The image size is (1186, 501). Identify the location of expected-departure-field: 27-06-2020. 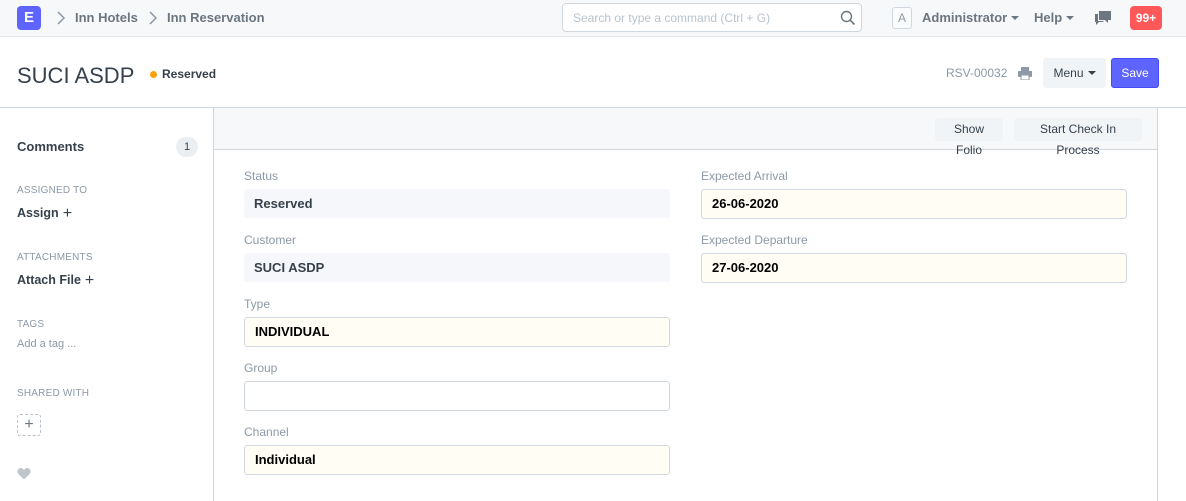
(914, 268).